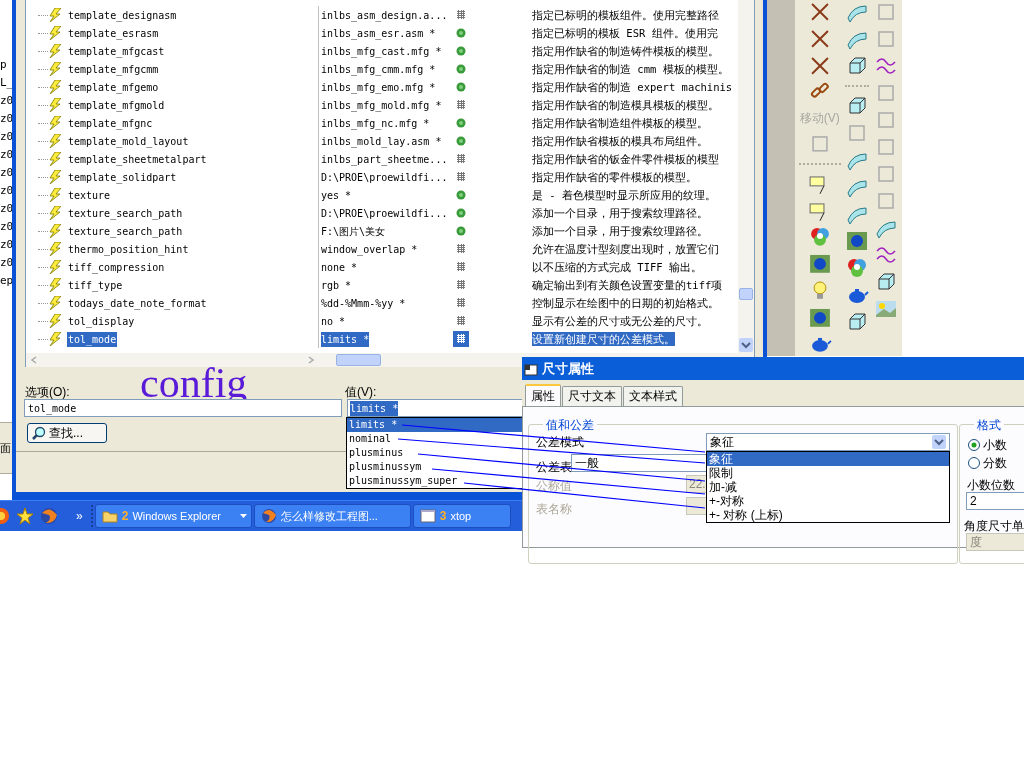 This screenshot has height=768, width=1024. What do you see at coordinates (5, 448) in the screenshot?
I see `text-fragment: 面` at bounding box center [5, 448].